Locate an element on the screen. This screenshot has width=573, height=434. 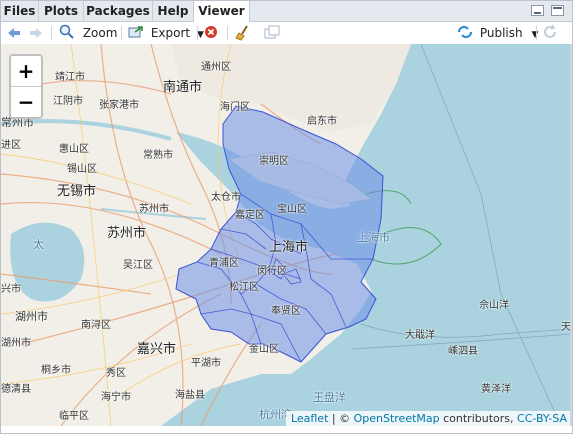
broom-icon is located at coordinates (241, 33).